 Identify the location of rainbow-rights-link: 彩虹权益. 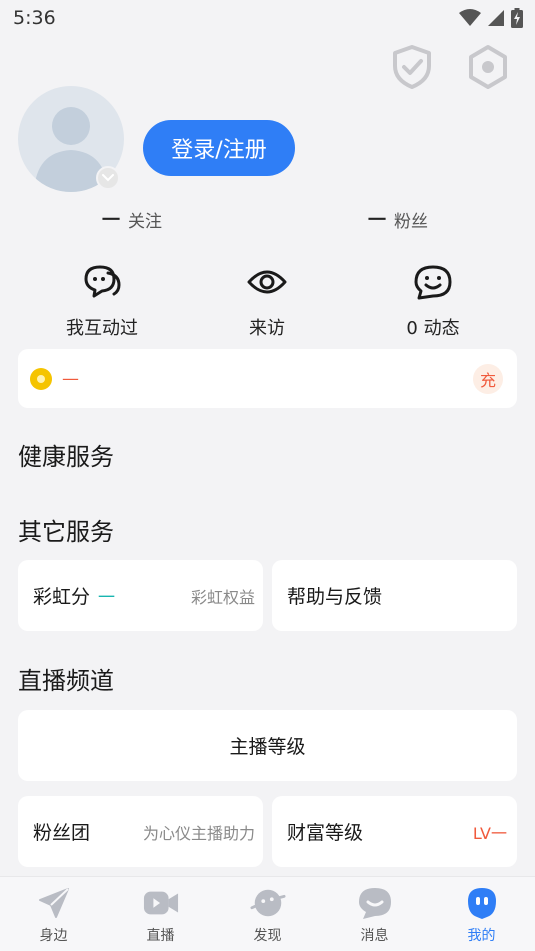
(223, 596).